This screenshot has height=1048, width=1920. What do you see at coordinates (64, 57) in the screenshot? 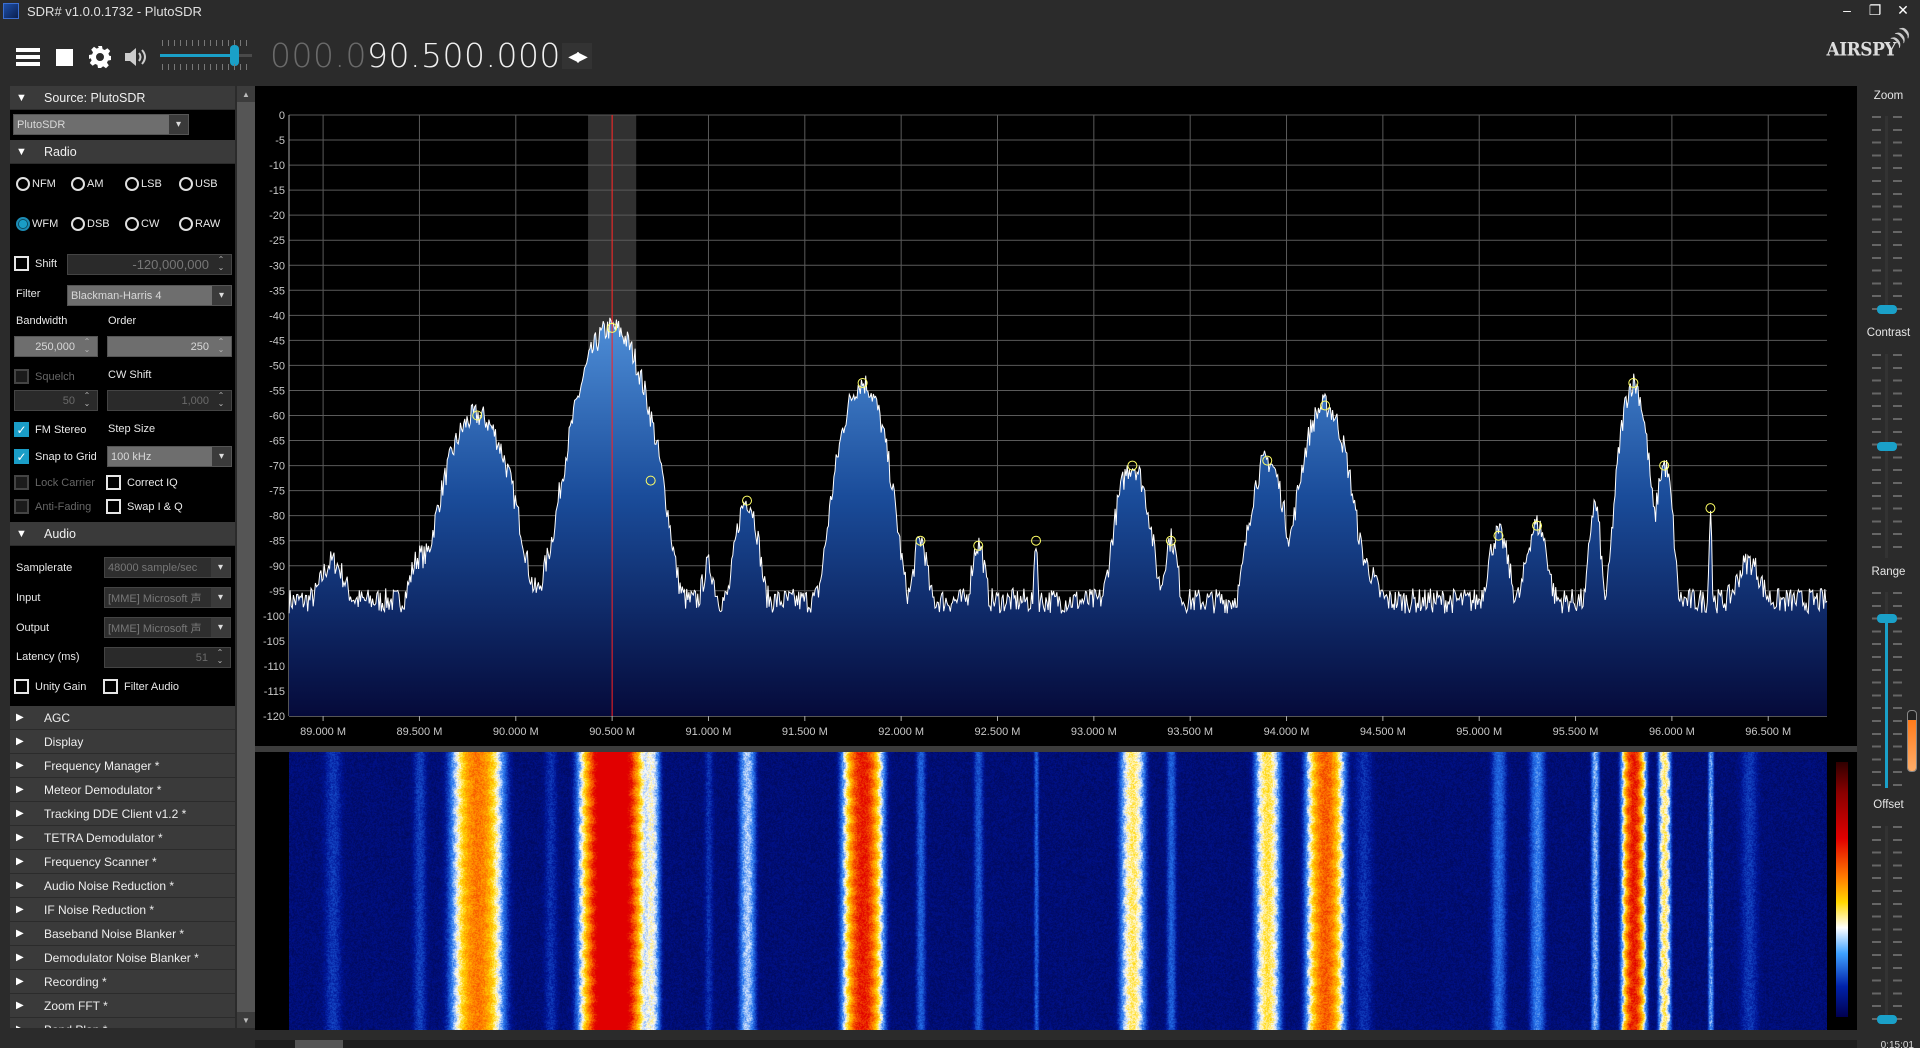
I see `stop-button` at bounding box center [64, 57].